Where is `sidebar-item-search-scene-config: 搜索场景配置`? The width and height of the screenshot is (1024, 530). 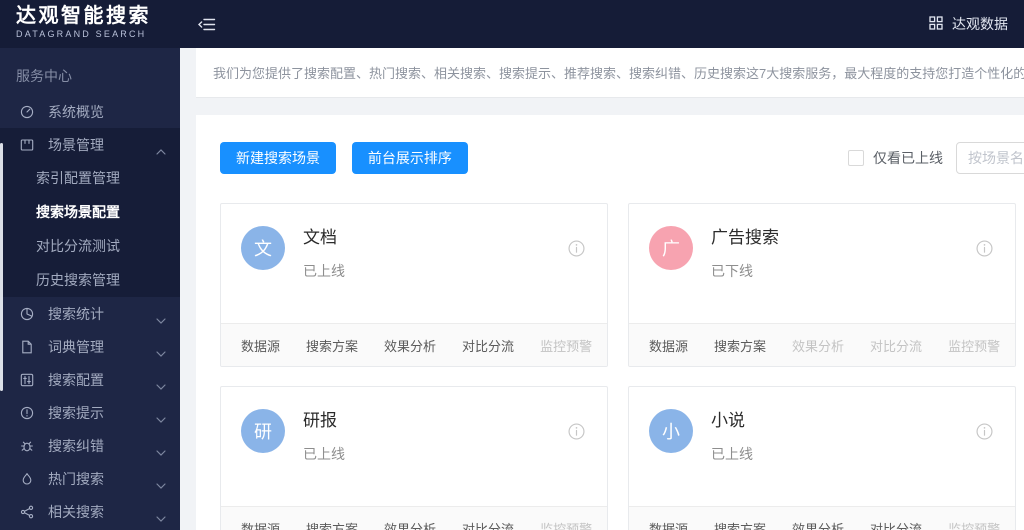
sidebar-item-search-scene-config: 搜索场景配置 is located at coordinates (90, 212).